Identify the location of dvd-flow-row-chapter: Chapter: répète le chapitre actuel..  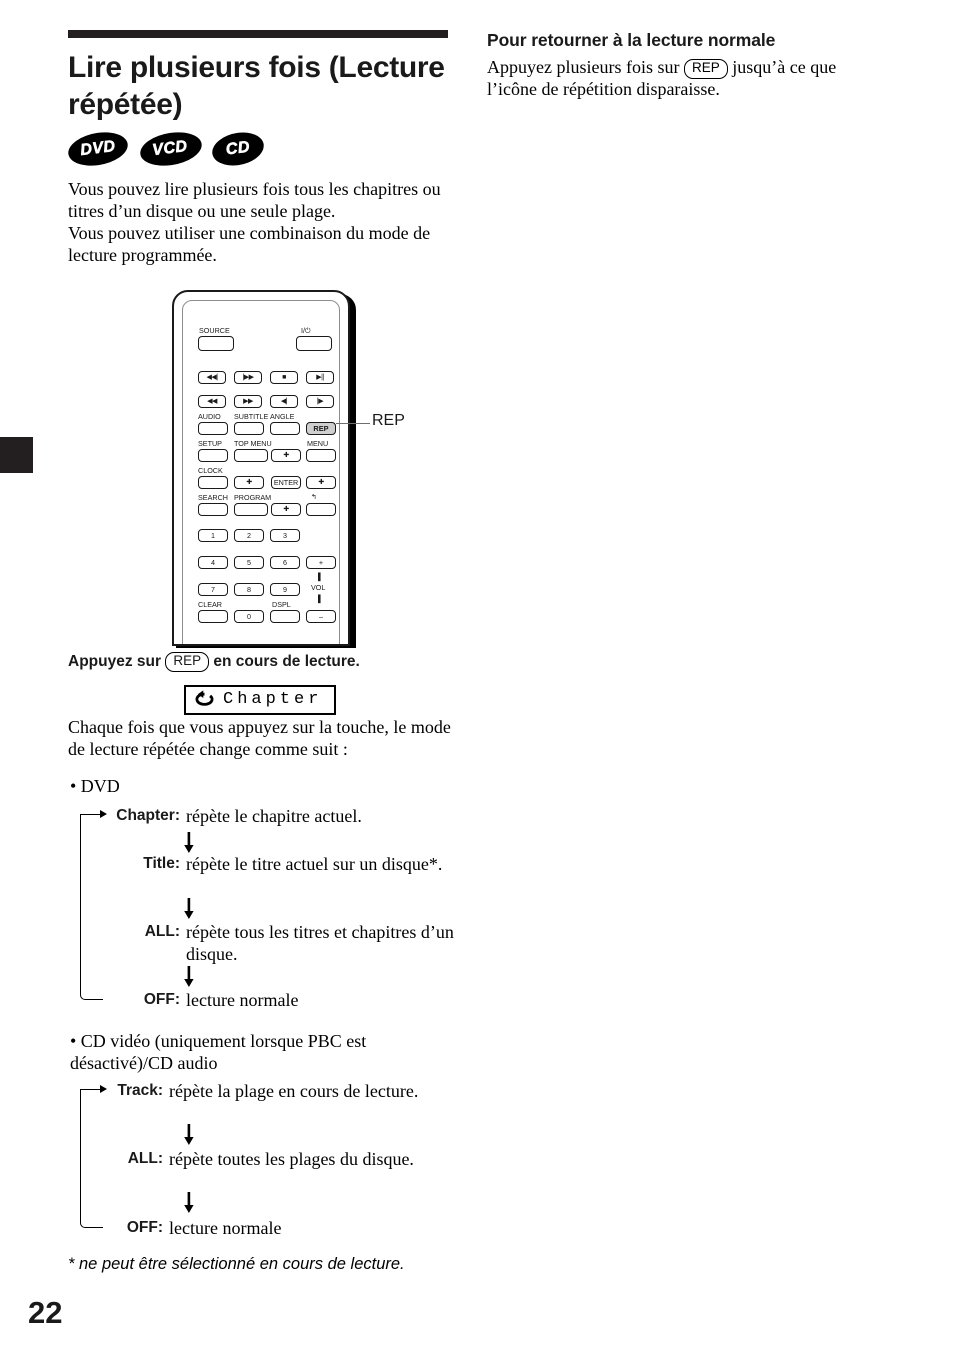
(283, 817).